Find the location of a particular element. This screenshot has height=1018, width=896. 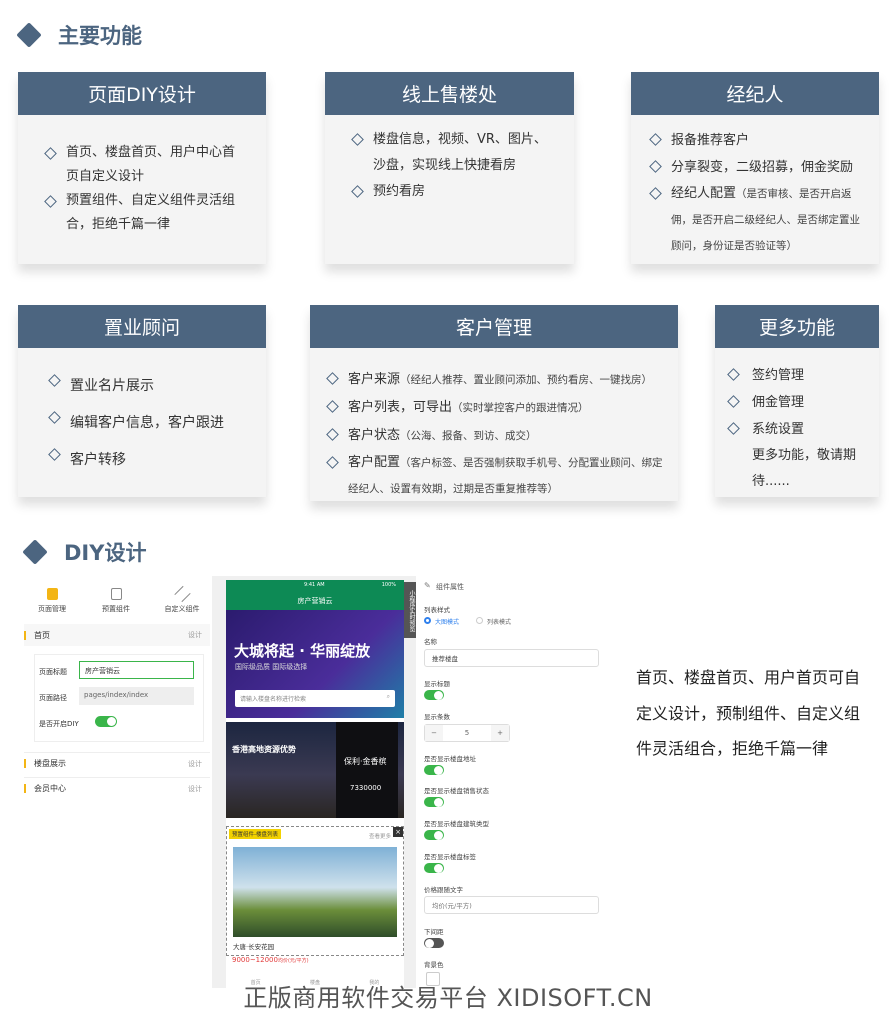

building-name: 大唐·长安花园 is located at coordinates (254, 947).